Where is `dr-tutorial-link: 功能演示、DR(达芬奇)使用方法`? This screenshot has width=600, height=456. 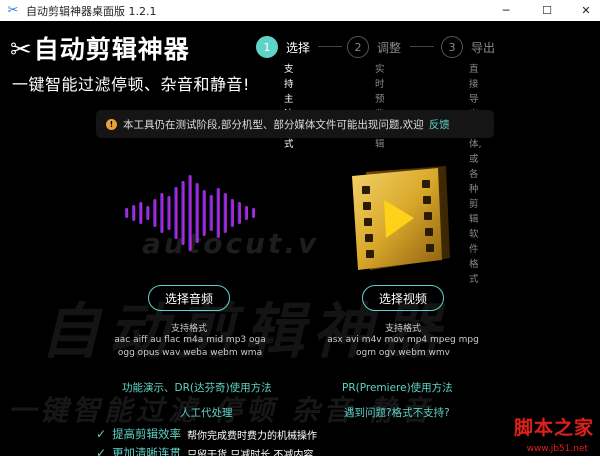 dr-tutorial-link: 功能演示、DR(达芬奇)使用方法 is located at coordinates (197, 387).